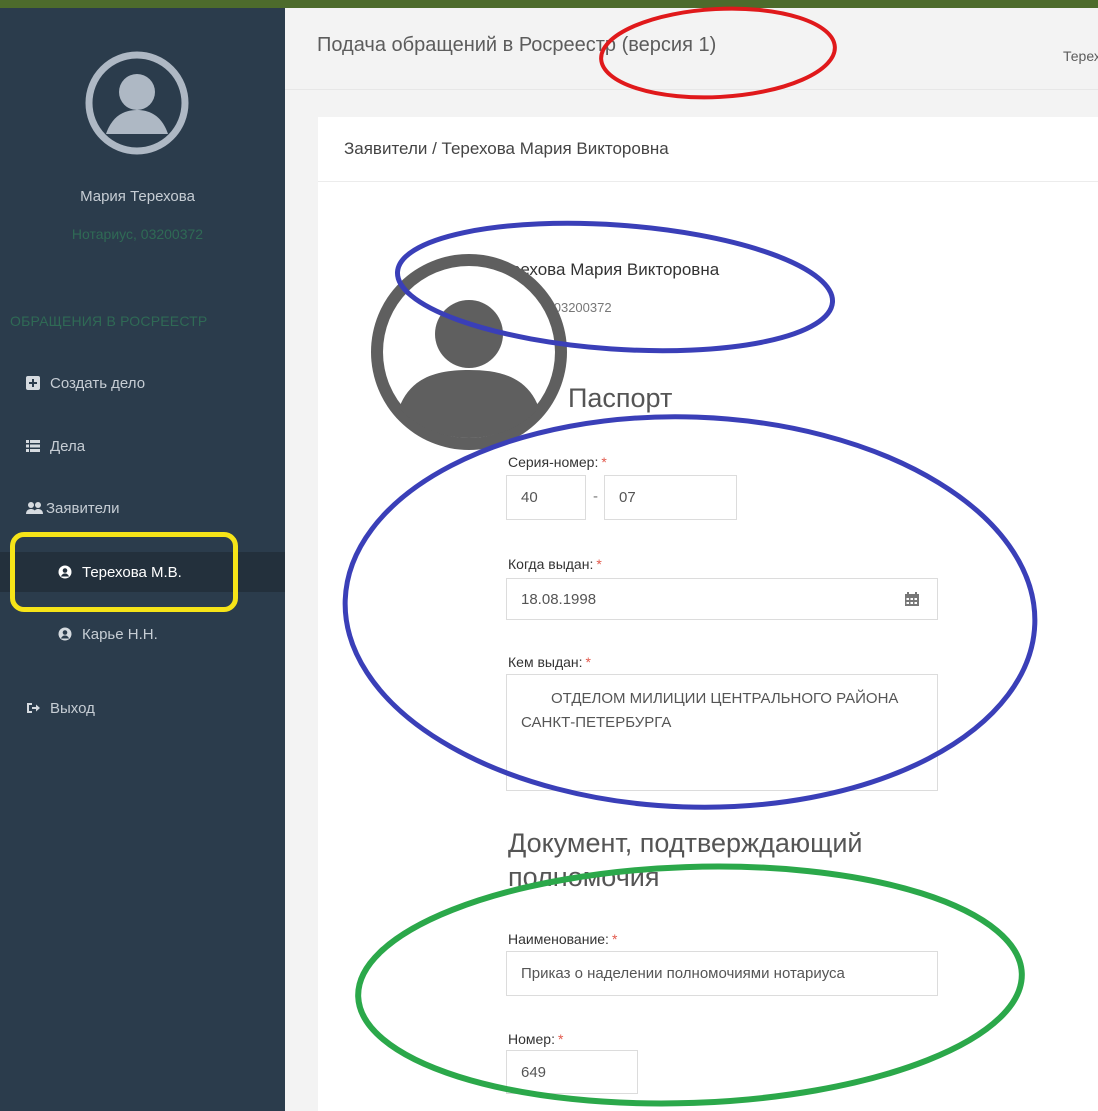 The width and height of the screenshot is (1098, 1111). What do you see at coordinates (83, 508) in the screenshot?
I see `sidebar-item-label: Заявители` at bounding box center [83, 508].